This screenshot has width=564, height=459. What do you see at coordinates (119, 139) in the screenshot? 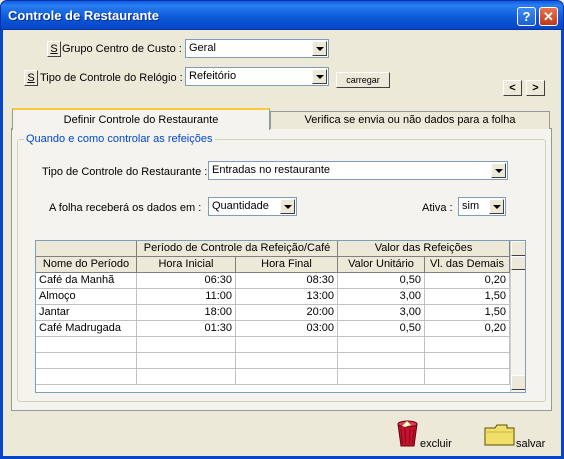
I see `groupbox-title: Quando e como controlar as refeições` at bounding box center [119, 139].